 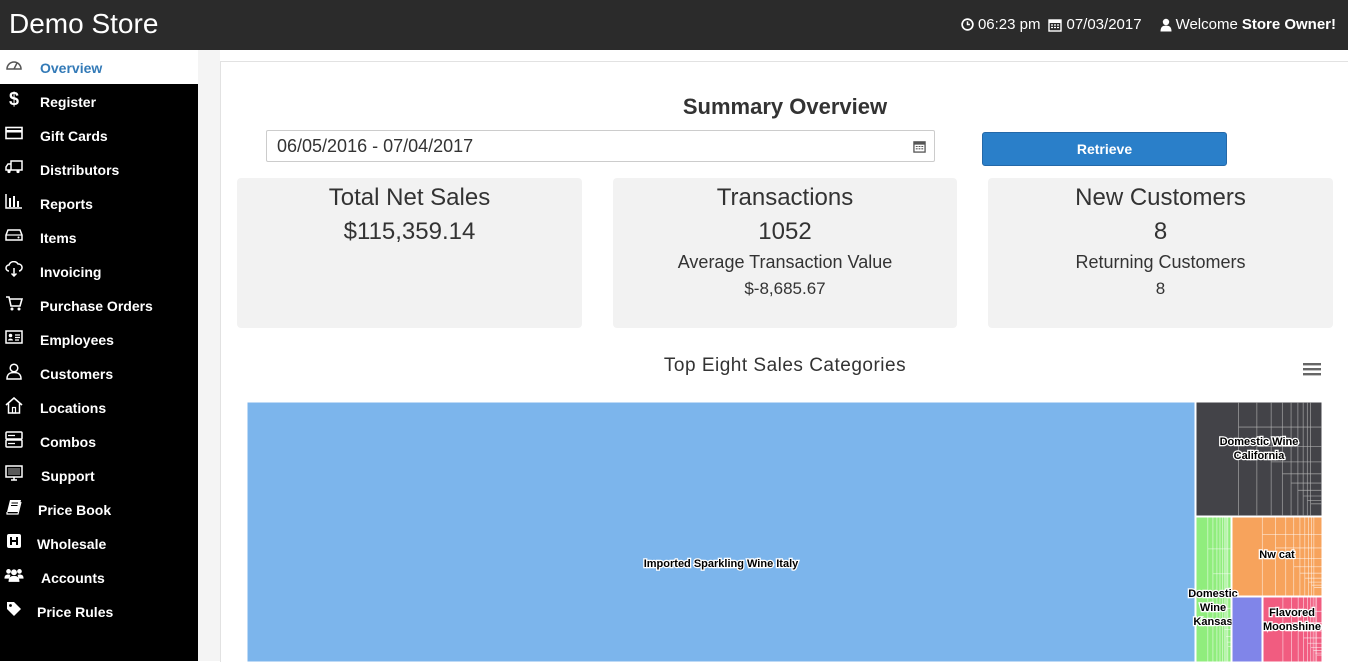 What do you see at coordinates (68, 102) in the screenshot?
I see `sidebar-item-label: Register` at bounding box center [68, 102].